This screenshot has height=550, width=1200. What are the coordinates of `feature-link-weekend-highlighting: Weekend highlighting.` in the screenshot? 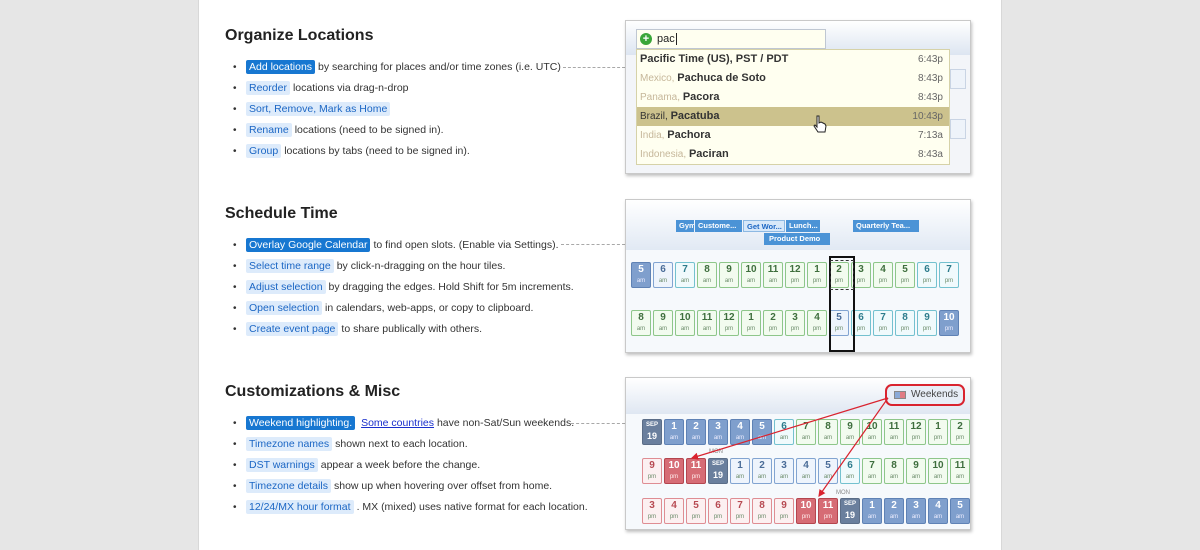 It's located at (301, 423).